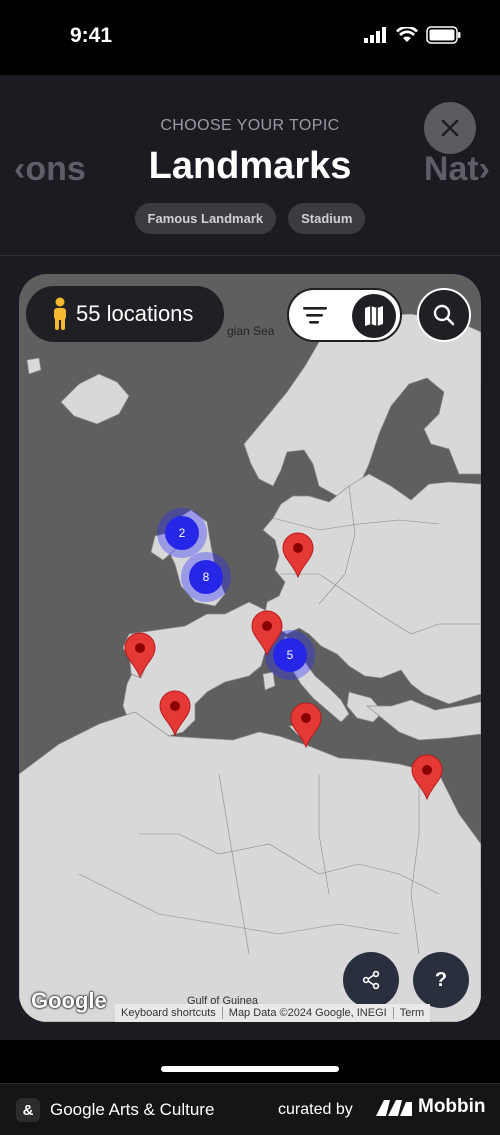  Describe the element at coordinates (375, 35) in the screenshot. I see `signal-icon` at that location.